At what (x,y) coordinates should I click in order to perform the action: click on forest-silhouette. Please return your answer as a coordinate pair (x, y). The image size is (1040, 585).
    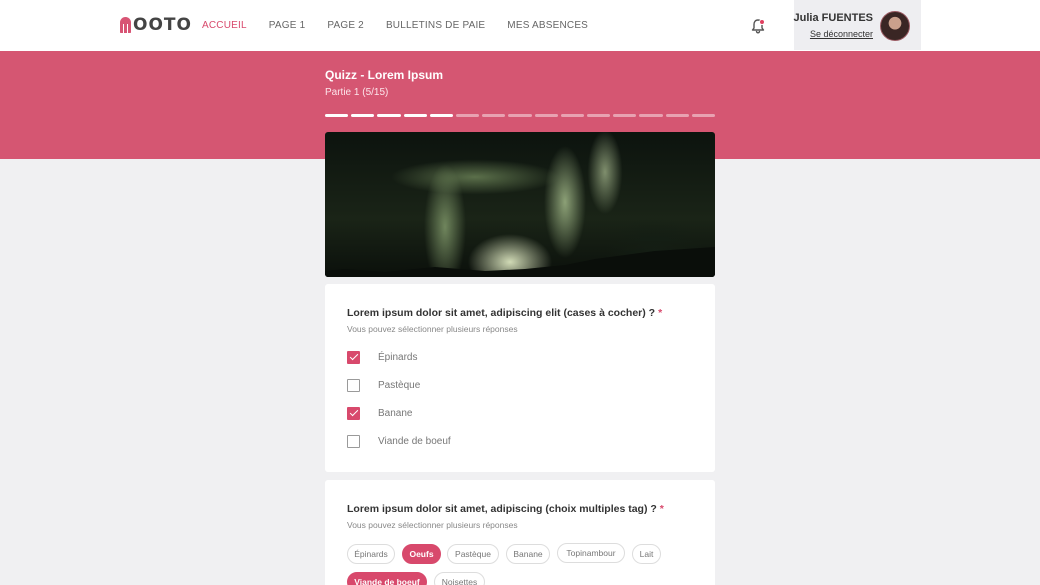
    Looking at the image, I should click on (520, 262).